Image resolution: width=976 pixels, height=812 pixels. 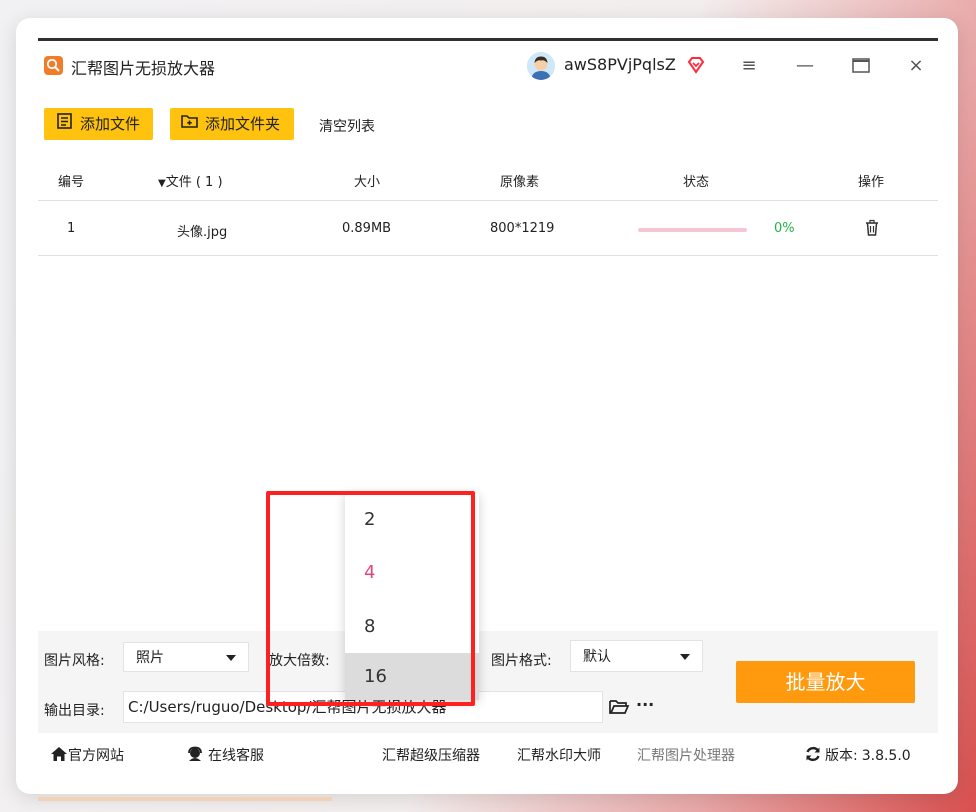 I want to click on app-title: 汇帮图片无损放大器, so click(x=143, y=68).